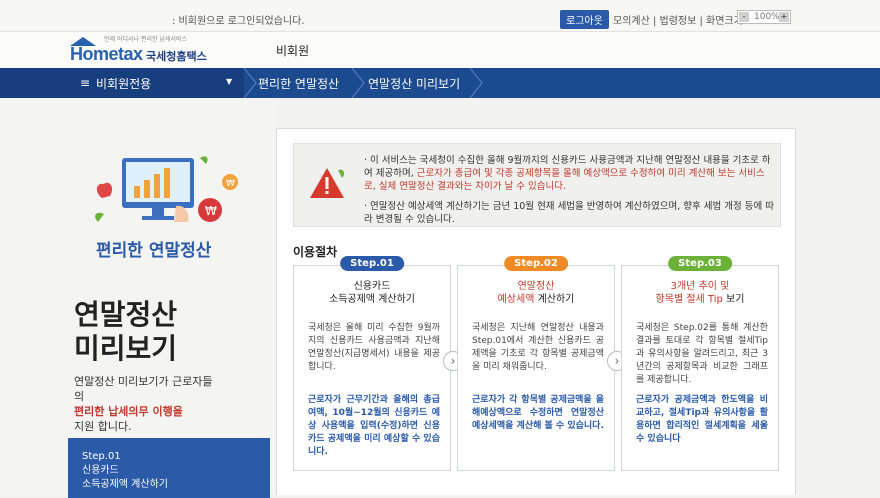  I want to click on step-badge: Step.03, so click(700, 263).